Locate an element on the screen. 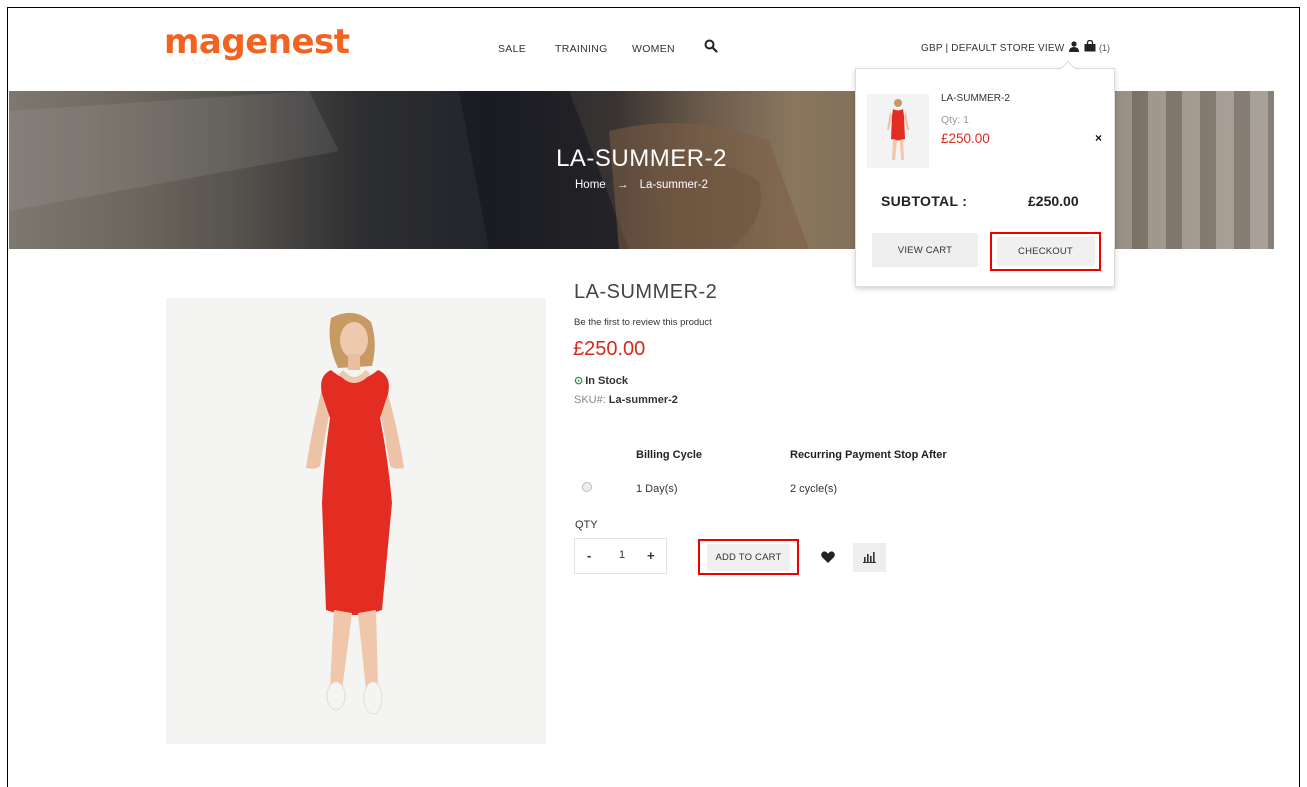  checkout-label: CHECKOUT is located at coordinates (1045, 251).